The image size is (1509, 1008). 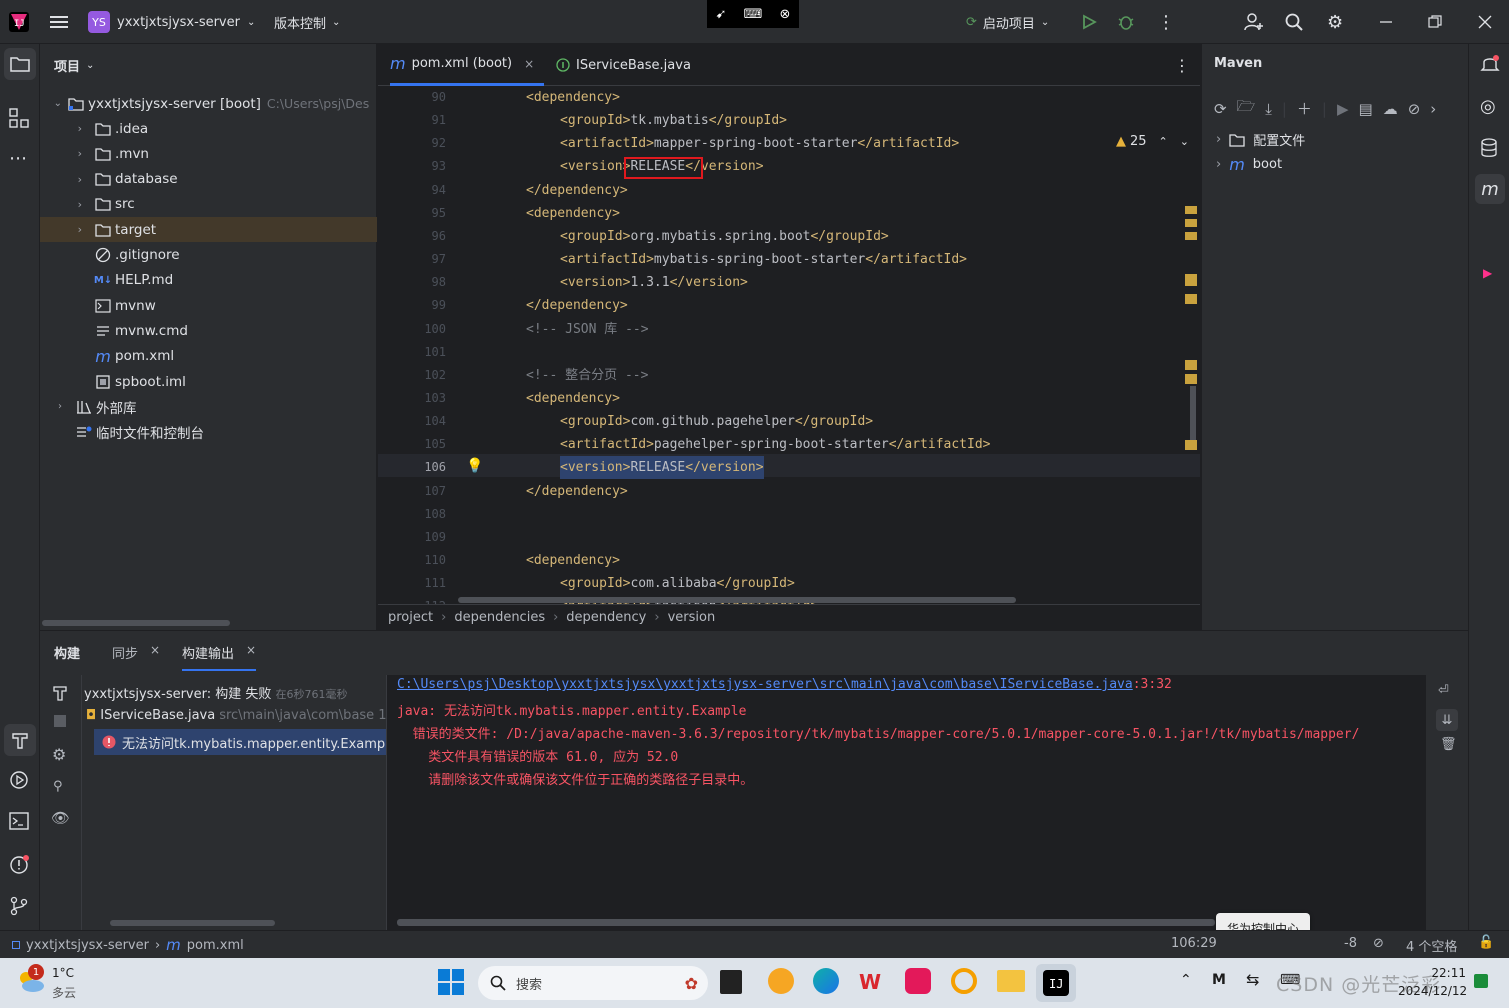 I want to click on code-line: 107 </dependency>, so click(x=789, y=491).